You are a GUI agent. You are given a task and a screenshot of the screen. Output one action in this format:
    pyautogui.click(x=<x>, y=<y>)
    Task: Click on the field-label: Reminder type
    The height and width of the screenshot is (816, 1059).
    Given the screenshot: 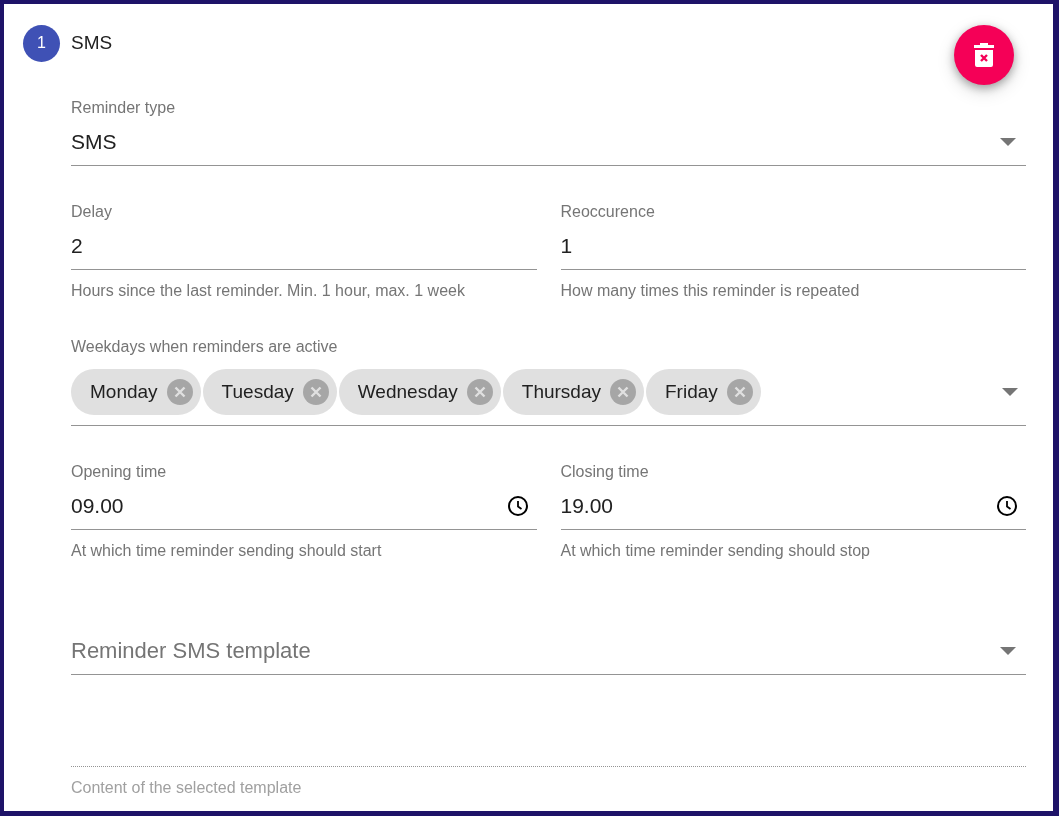 What is the action you would take?
    pyautogui.click(x=124, y=108)
    